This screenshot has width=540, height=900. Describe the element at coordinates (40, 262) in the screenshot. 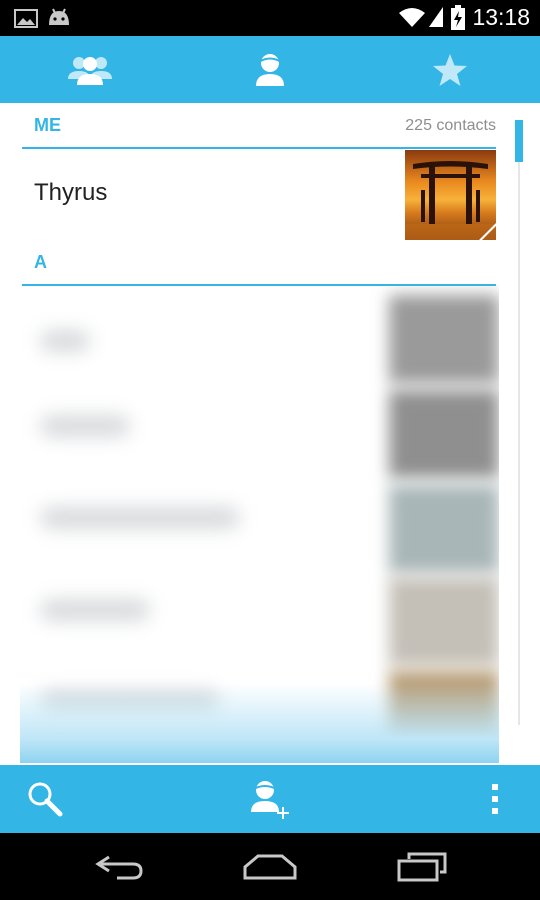

I see `section-title-a: A` at that location.